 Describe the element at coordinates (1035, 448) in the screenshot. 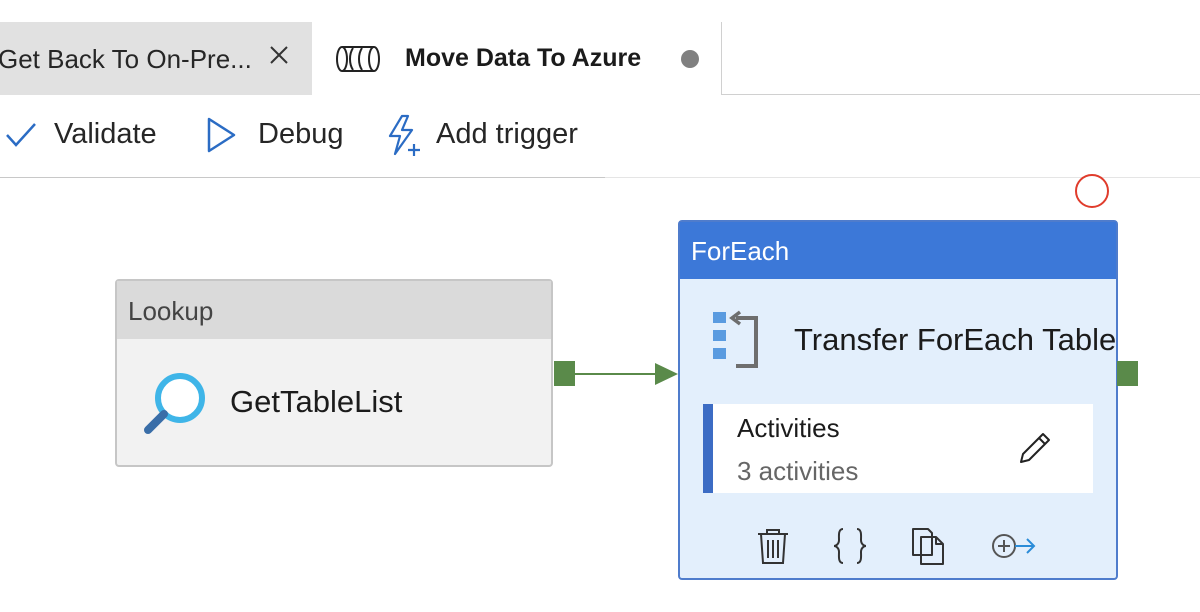

I see `pencil-icon` at that location.